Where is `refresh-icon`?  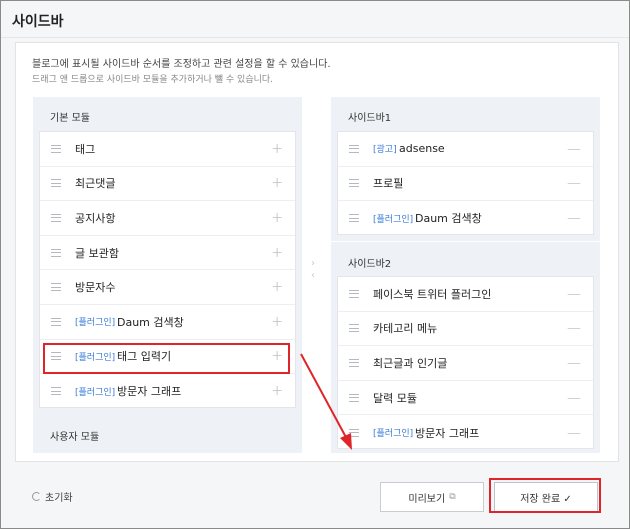 refresh-icon is located at coordinates (36, 496).